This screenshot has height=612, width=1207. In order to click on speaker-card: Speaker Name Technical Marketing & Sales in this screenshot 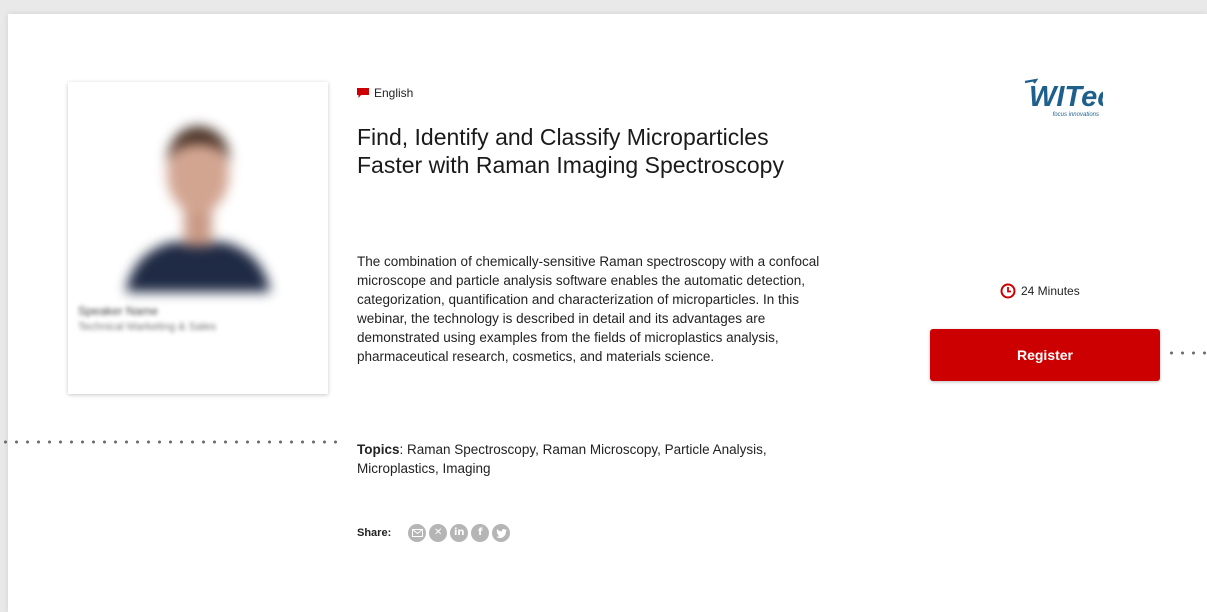, I will do `click(198, 238)`.